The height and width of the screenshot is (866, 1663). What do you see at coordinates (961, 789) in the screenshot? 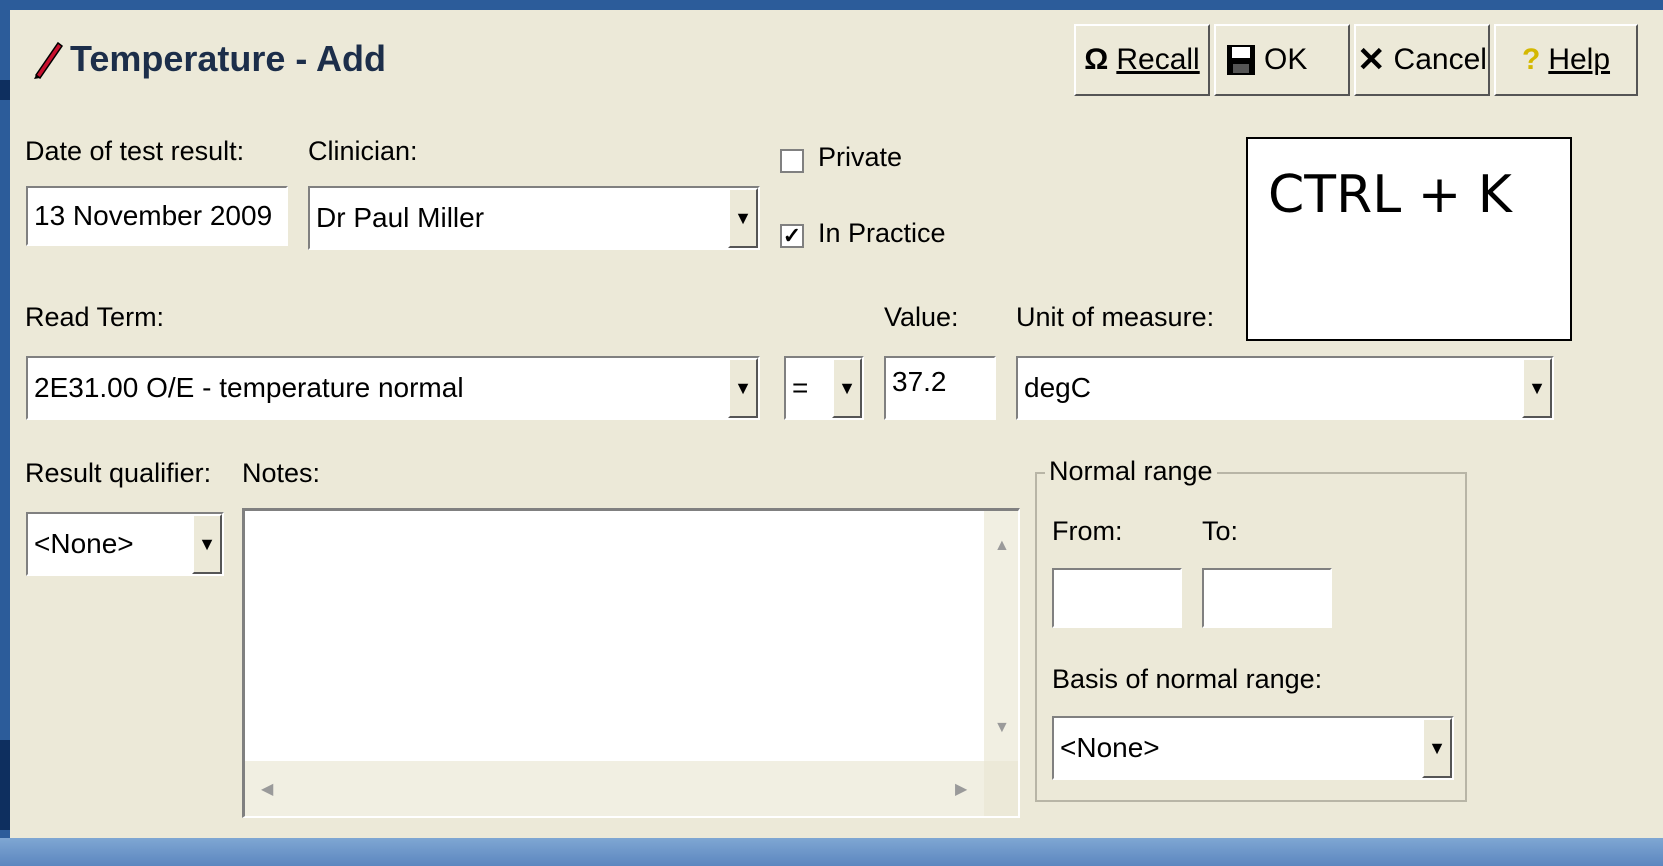
I see `scroll-right-icon: ▶` at bounding box center [961, 789].